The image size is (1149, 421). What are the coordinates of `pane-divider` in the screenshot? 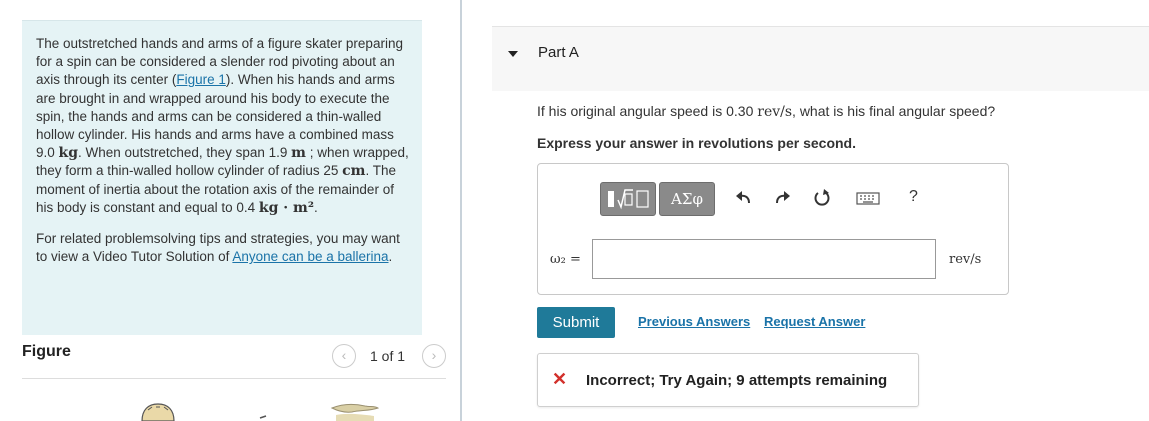 It's located at (461, 210).